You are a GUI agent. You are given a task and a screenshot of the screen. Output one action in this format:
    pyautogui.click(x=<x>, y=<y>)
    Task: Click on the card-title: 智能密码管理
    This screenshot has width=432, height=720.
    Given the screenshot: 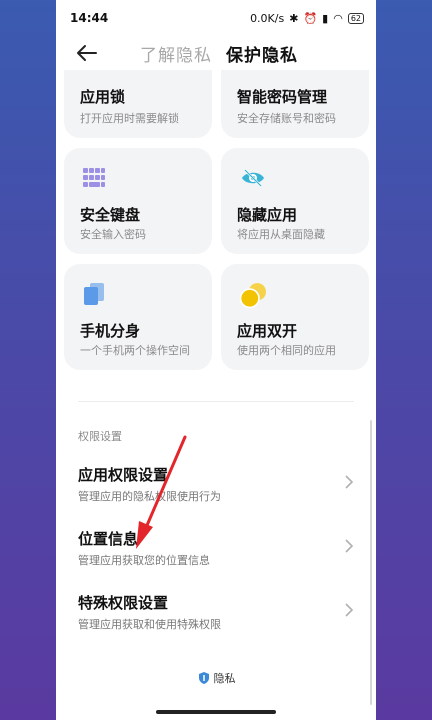 What is the action you would take?
    pyautogui.click(x=282, y=97)
    